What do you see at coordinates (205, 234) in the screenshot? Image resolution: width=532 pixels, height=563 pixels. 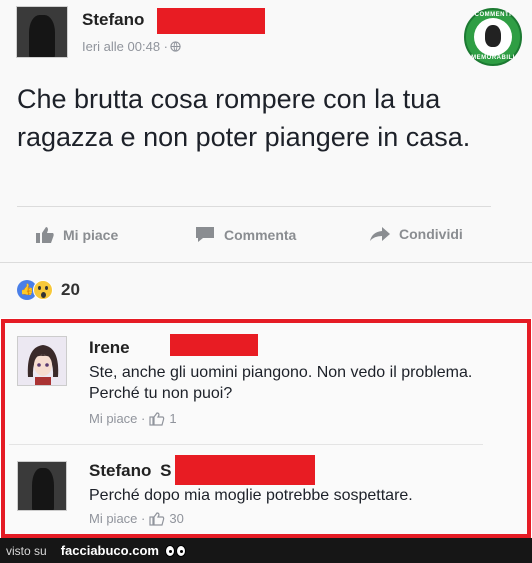 I see `comment-icon` at bounding box center [205, 234].